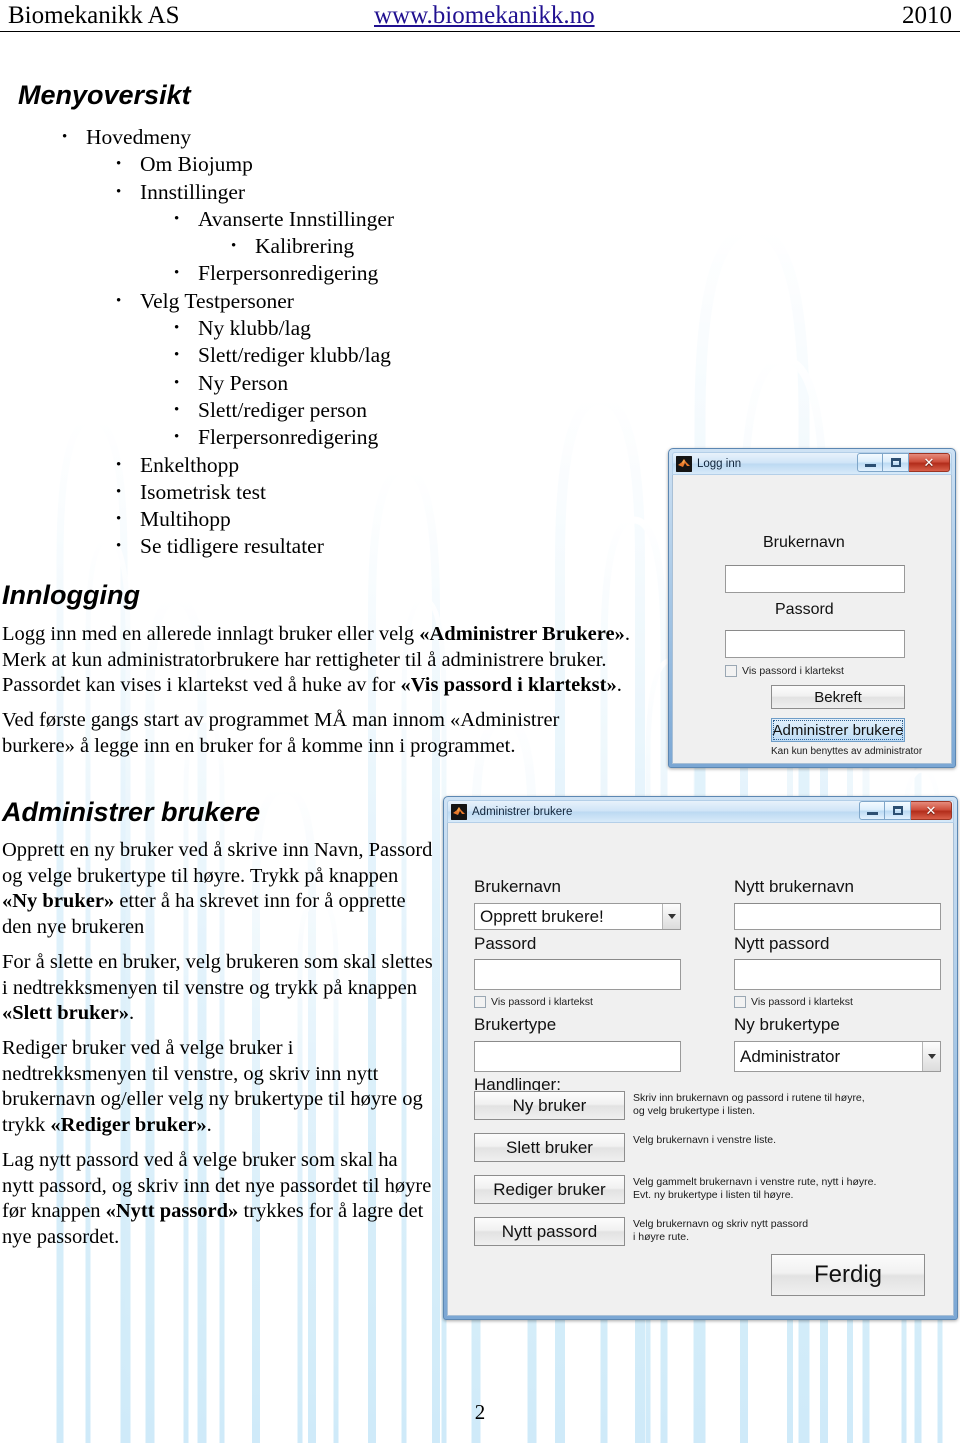 Image resolution: width=960 pixels, height=1443 pixels. I want to click on login-password-input, so click(815, 644).